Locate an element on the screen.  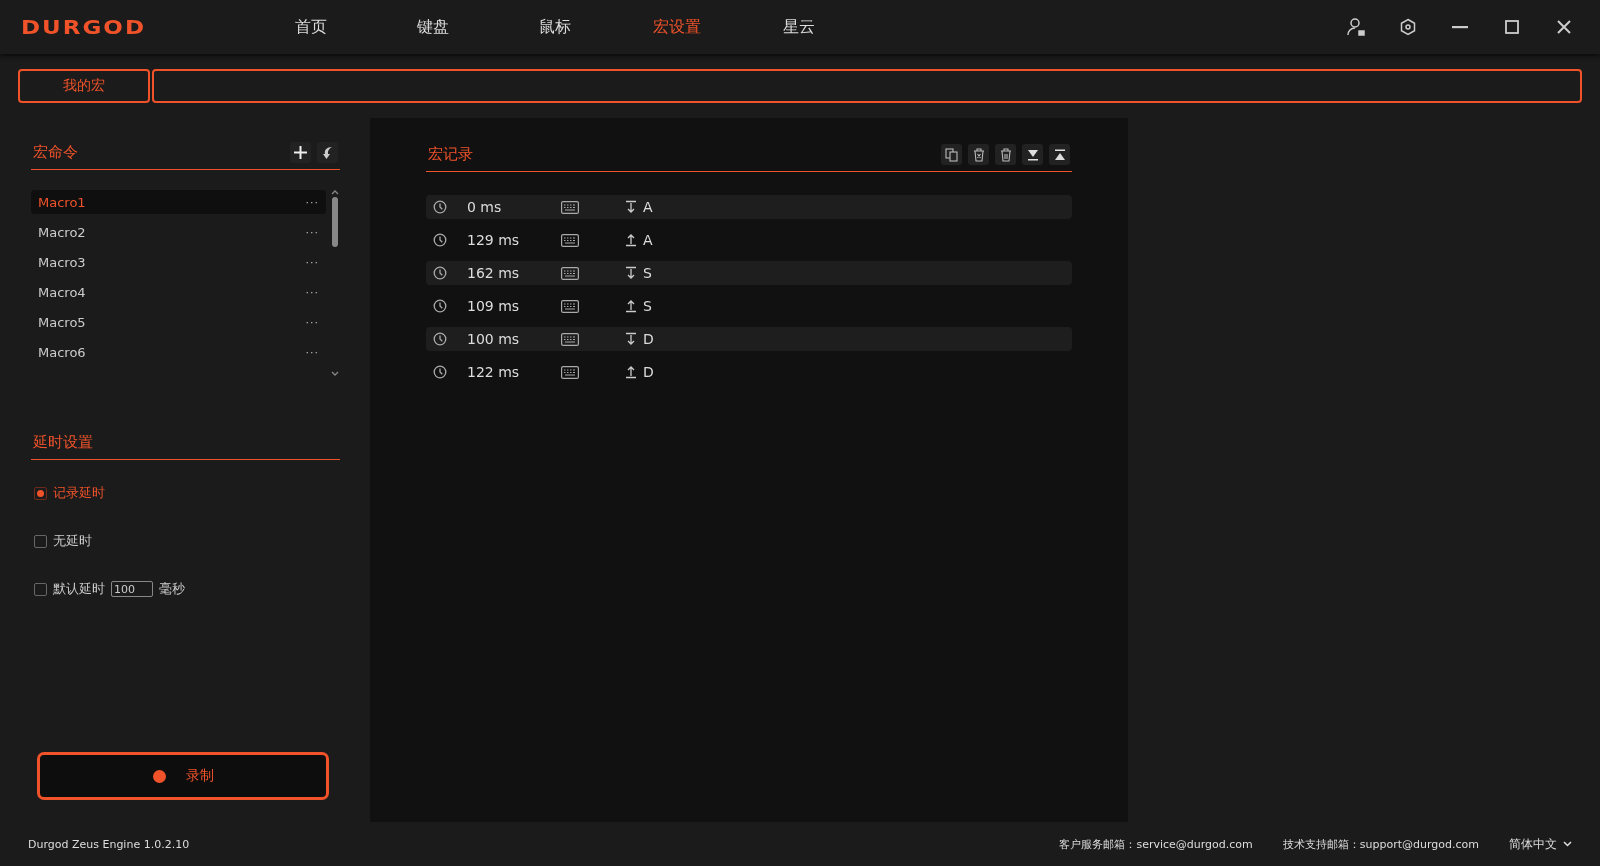
delay-text: 162 ms is located at coordinates (494, 273).